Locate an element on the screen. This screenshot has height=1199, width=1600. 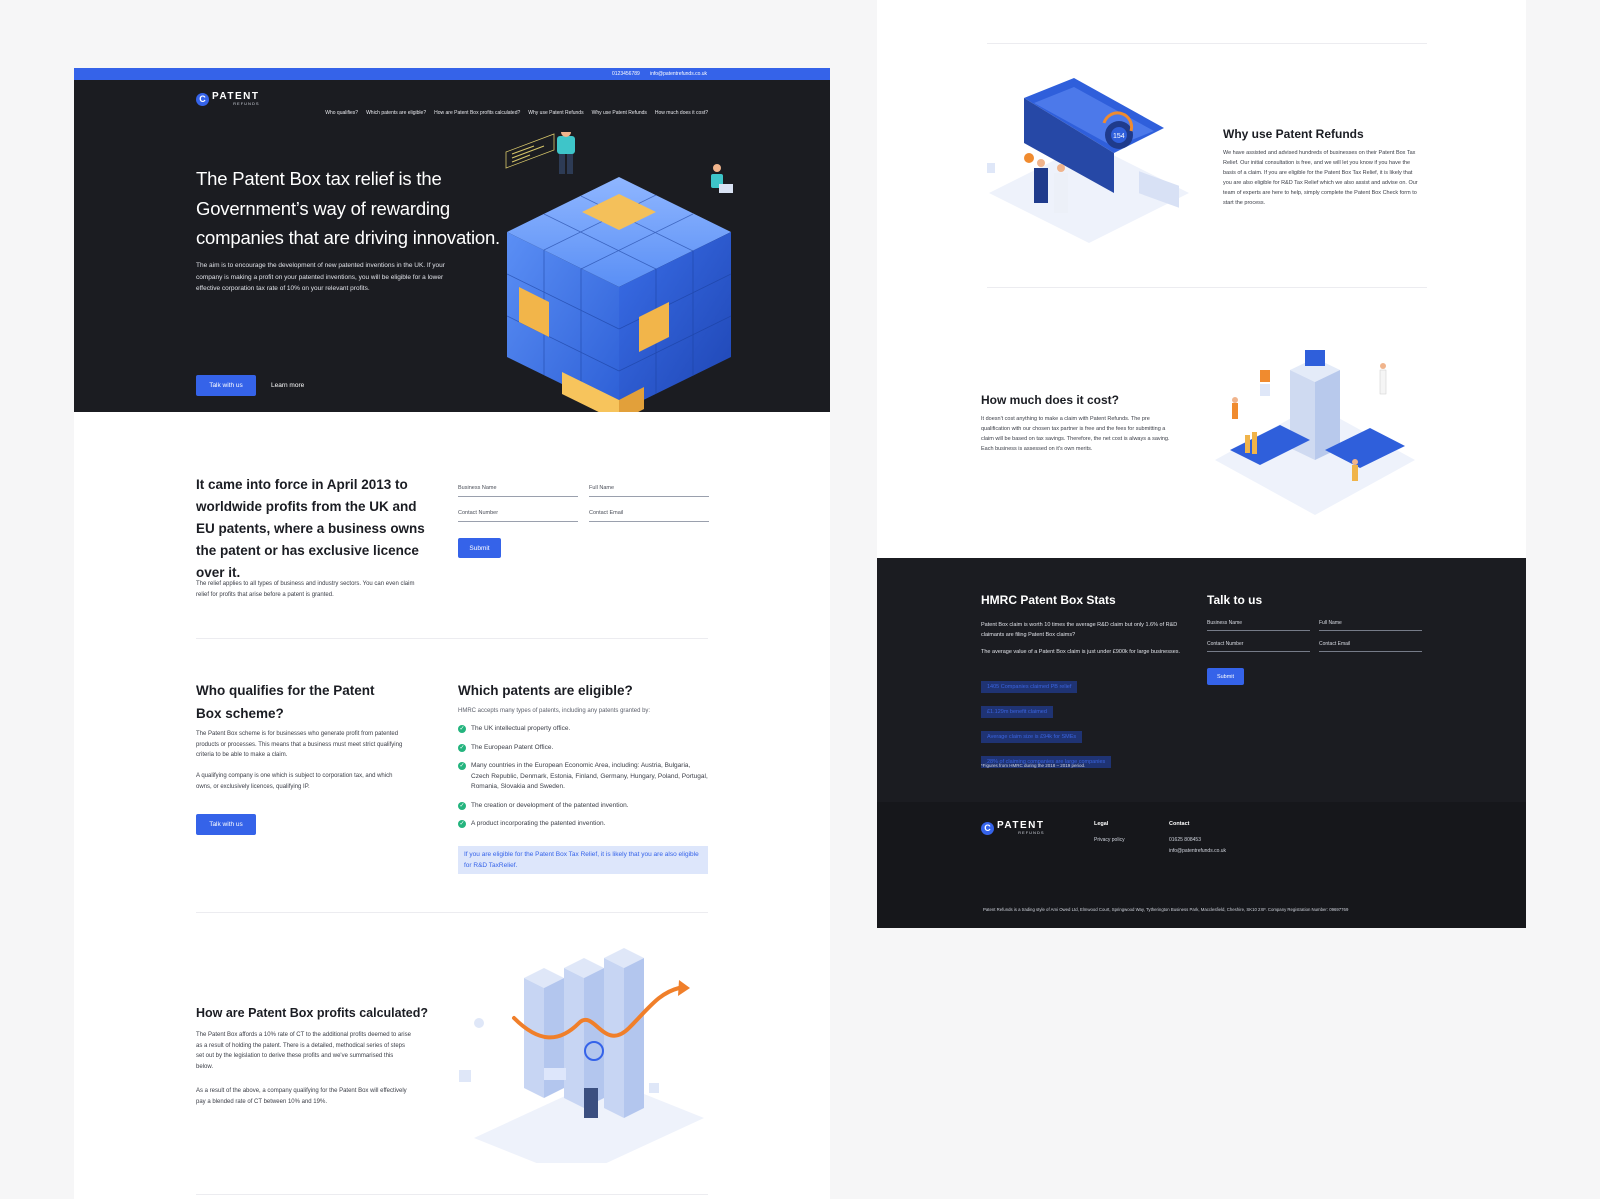
contact-email-field: Contact Email is located at coordinates (649, 516).